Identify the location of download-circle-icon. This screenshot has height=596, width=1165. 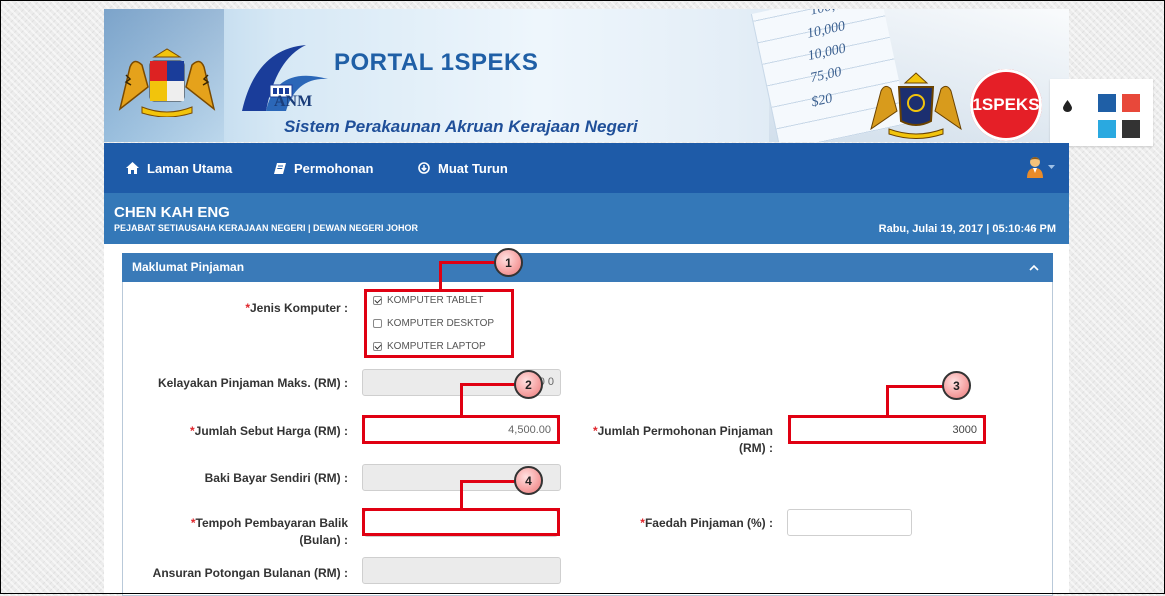
(424, 168).